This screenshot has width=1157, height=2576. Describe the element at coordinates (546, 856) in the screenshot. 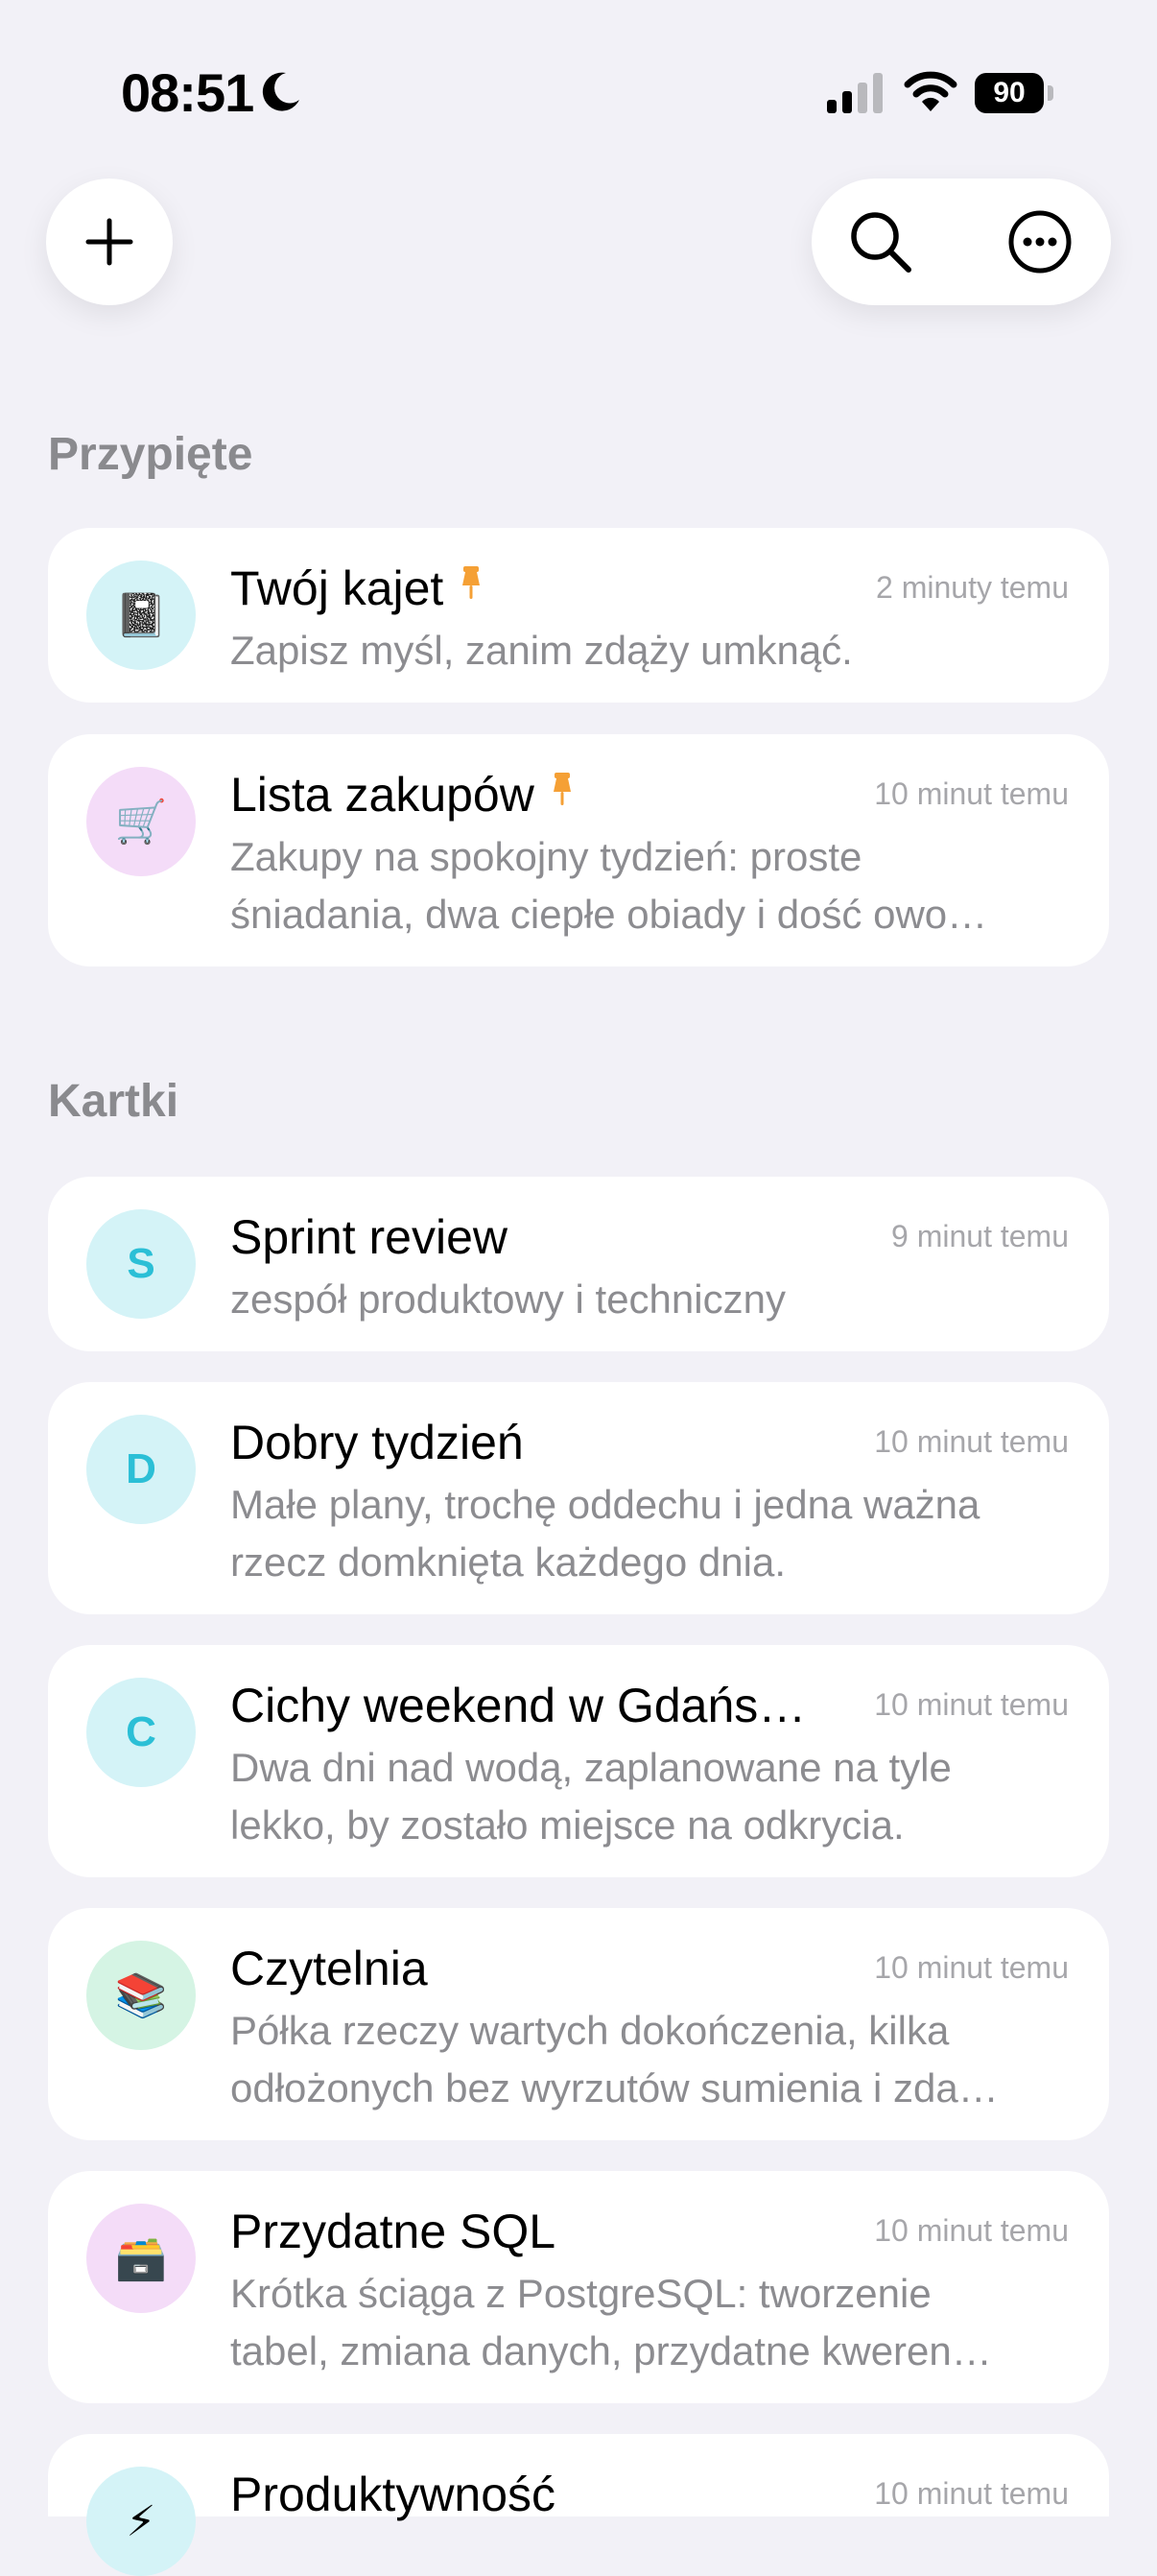

I see `note-preview-line: Zakupy na spokojny tydzień: proste` at that location.